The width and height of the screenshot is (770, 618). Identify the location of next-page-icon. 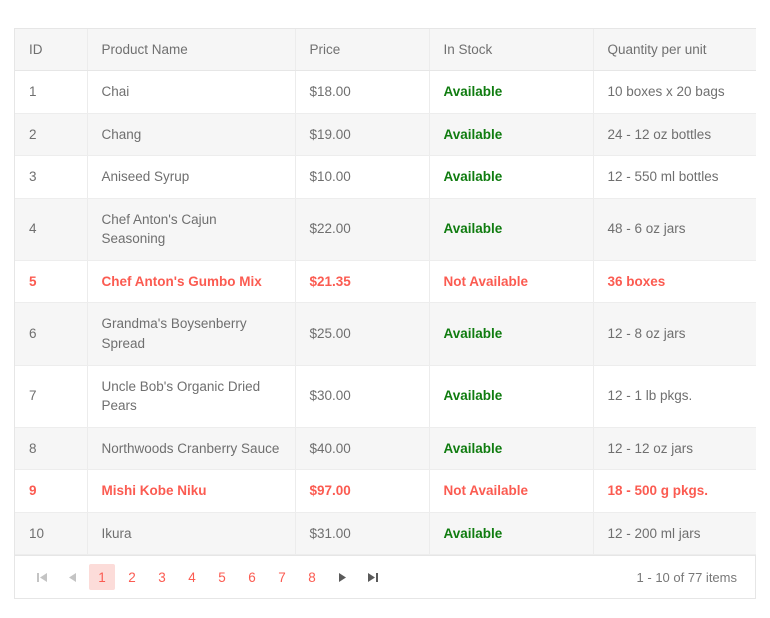
(342, 577).